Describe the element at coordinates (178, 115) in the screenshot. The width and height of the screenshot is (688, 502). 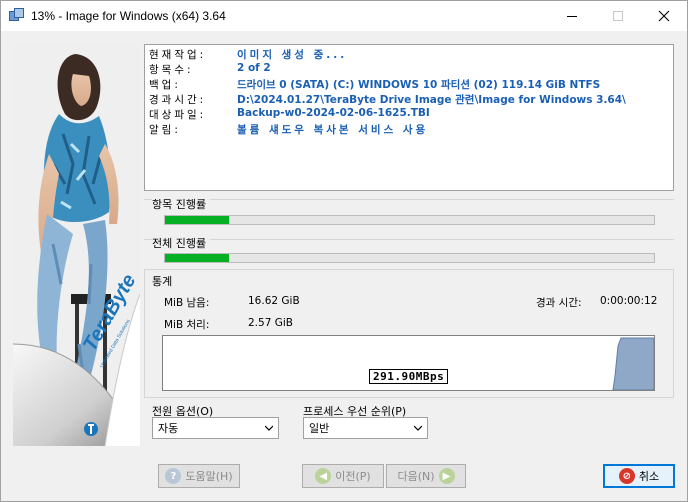
I see `info-label: 대상파일:` at that location.